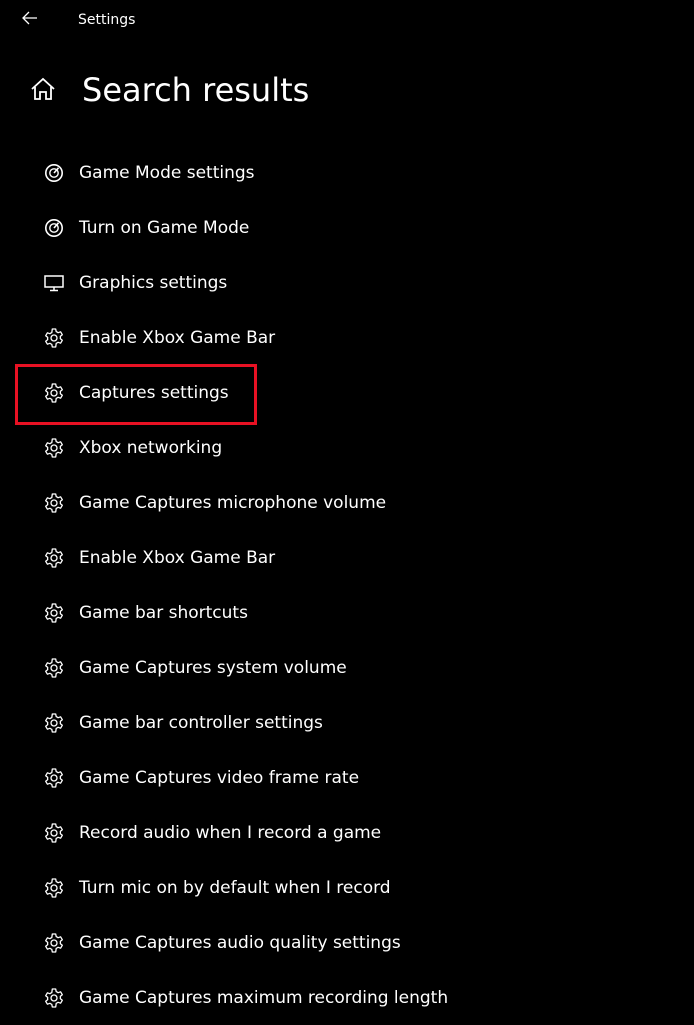  I want to click on result-item: Game Captures microphone volume, so click(347, 502).